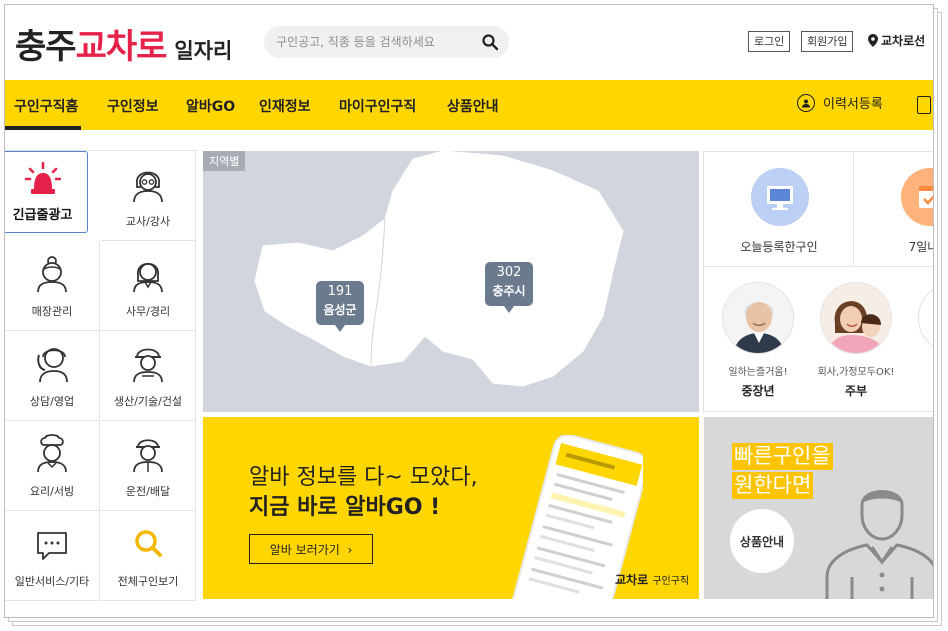 The height and width of the screenshot is (631, 948). I want to click on category-all: 전체구인보기, so click(148, 556).